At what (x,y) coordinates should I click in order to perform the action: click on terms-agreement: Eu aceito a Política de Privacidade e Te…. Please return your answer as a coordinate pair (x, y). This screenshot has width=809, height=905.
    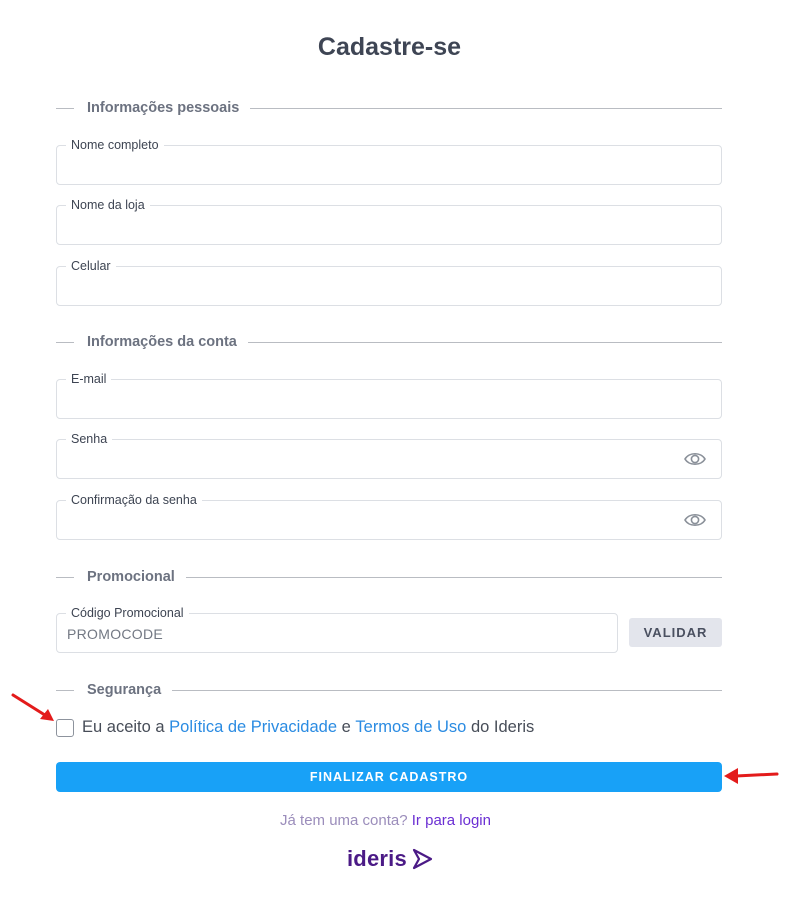
    Looking at the image, I should click on (295, 727).